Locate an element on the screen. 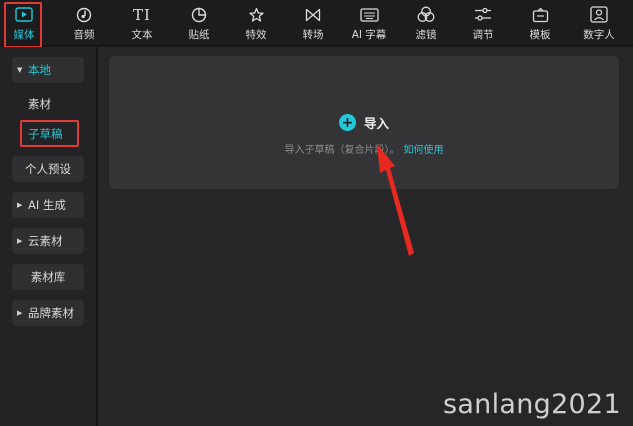 The image size is (633, 426). sidebar-item-label: 品牌素材 is located at coordinates (51, 313).